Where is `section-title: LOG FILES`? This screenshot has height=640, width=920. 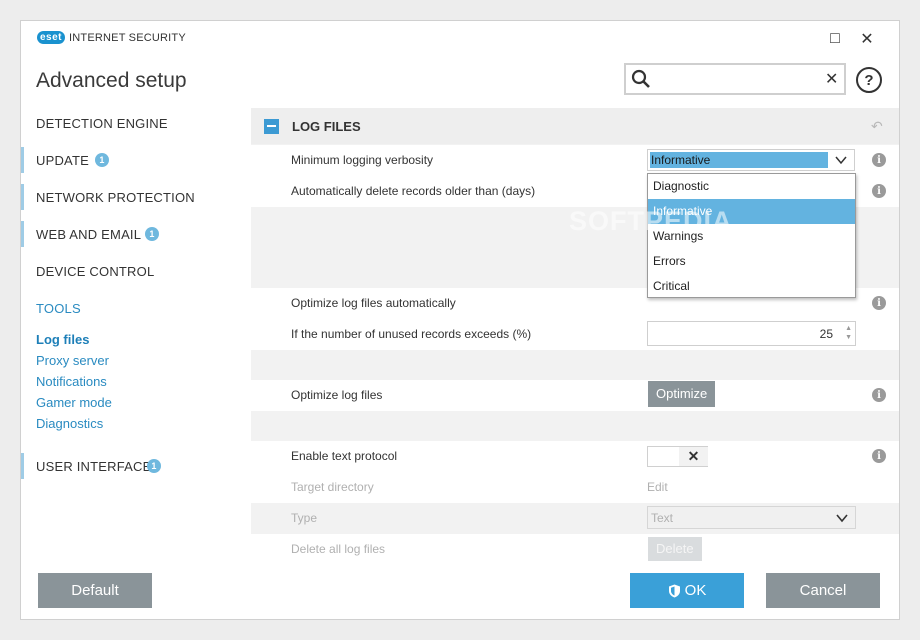
section-title: LOG FILES is located at coordinates (326, 126).